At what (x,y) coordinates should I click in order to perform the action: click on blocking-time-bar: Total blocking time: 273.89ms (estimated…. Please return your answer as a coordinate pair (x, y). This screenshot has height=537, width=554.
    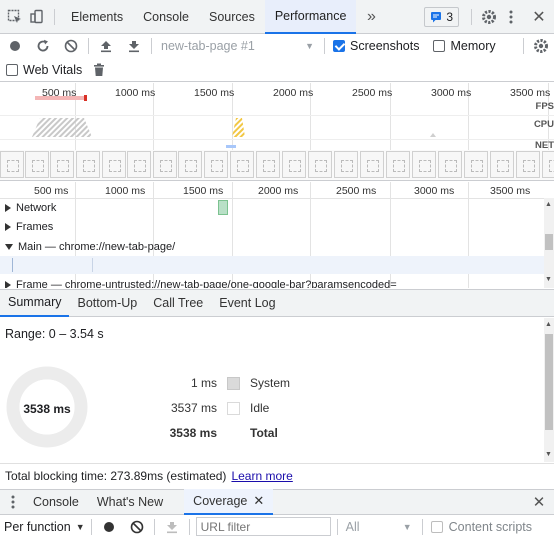
    Looking at the image, I should click on (277, 475).